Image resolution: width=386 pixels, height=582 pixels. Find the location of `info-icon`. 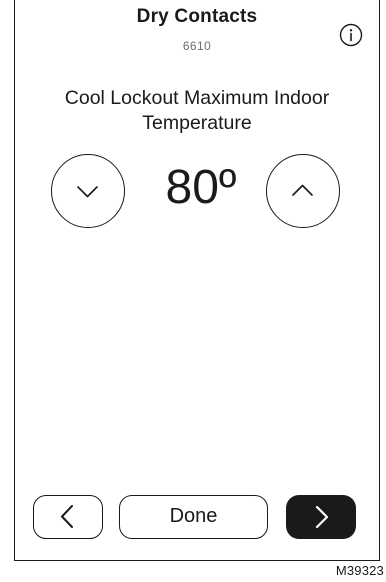

info-icon is located at coordinates (351, 35).